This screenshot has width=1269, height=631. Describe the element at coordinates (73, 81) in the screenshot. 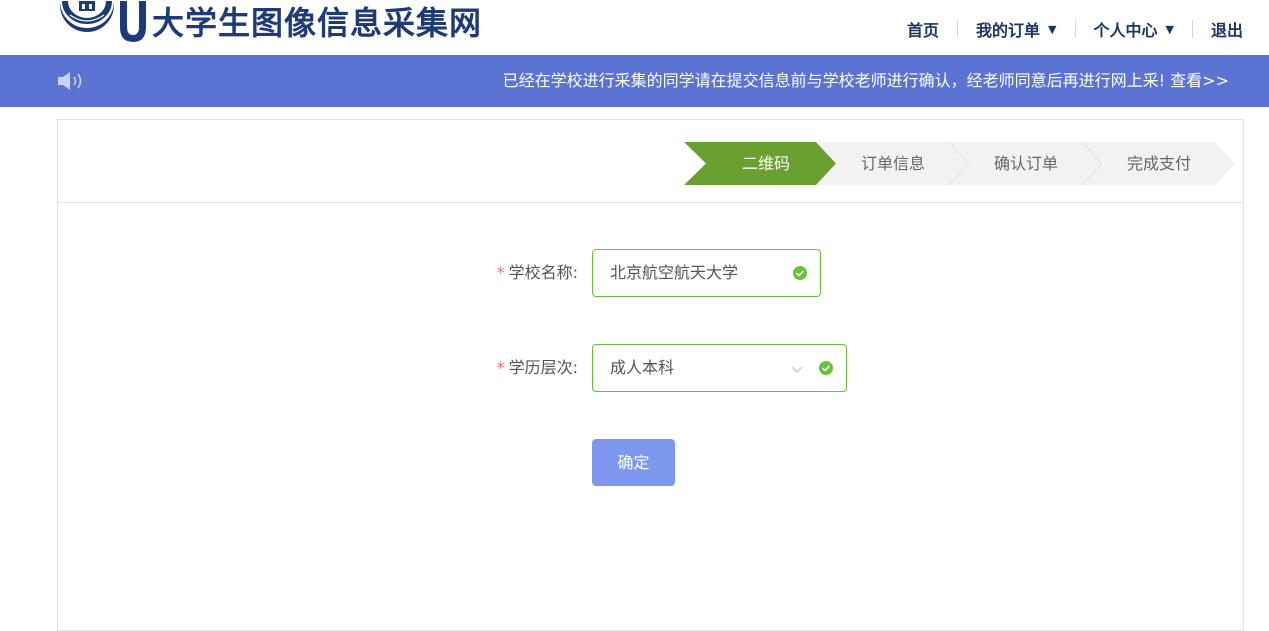

I see `speaker-icon` at that location.